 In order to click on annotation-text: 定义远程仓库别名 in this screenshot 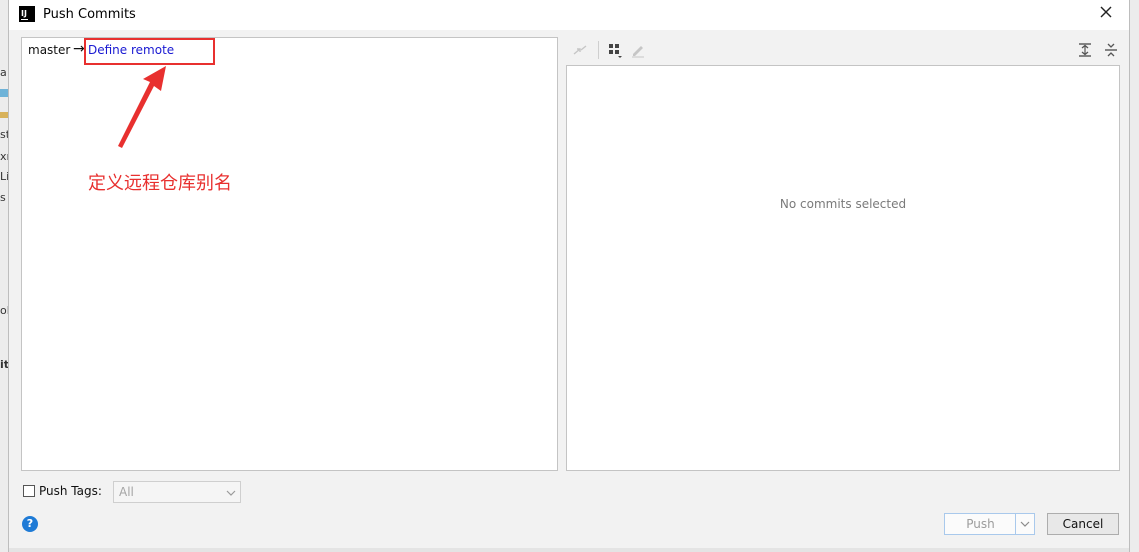, I will do `click(160, 183)`.